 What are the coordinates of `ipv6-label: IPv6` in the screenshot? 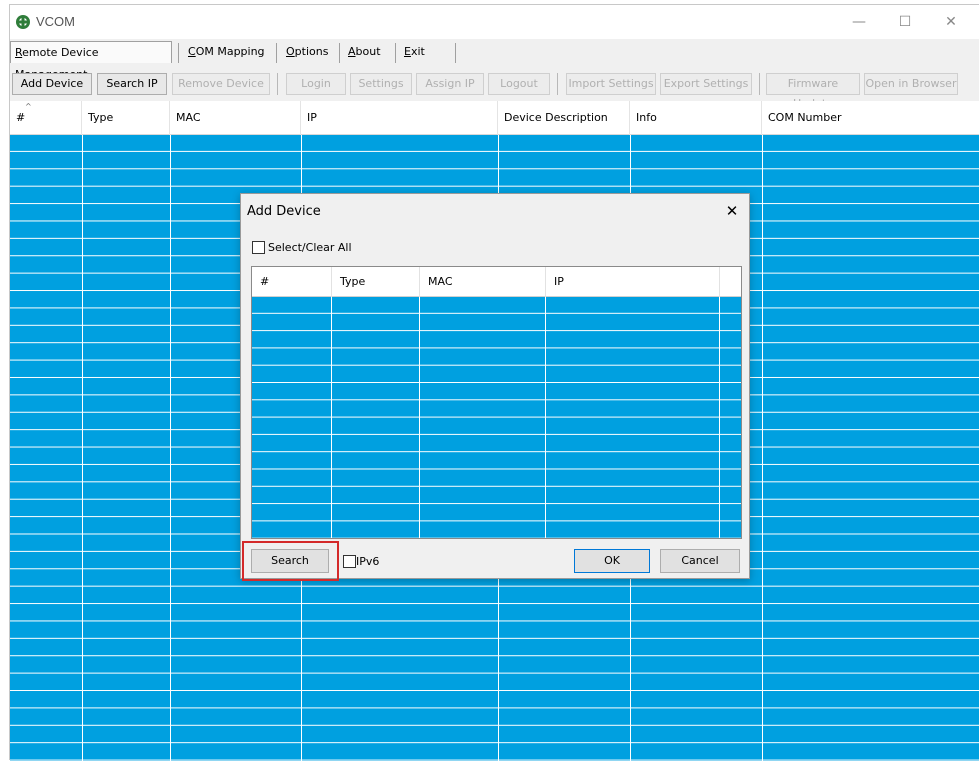 It's located at (368, 561).